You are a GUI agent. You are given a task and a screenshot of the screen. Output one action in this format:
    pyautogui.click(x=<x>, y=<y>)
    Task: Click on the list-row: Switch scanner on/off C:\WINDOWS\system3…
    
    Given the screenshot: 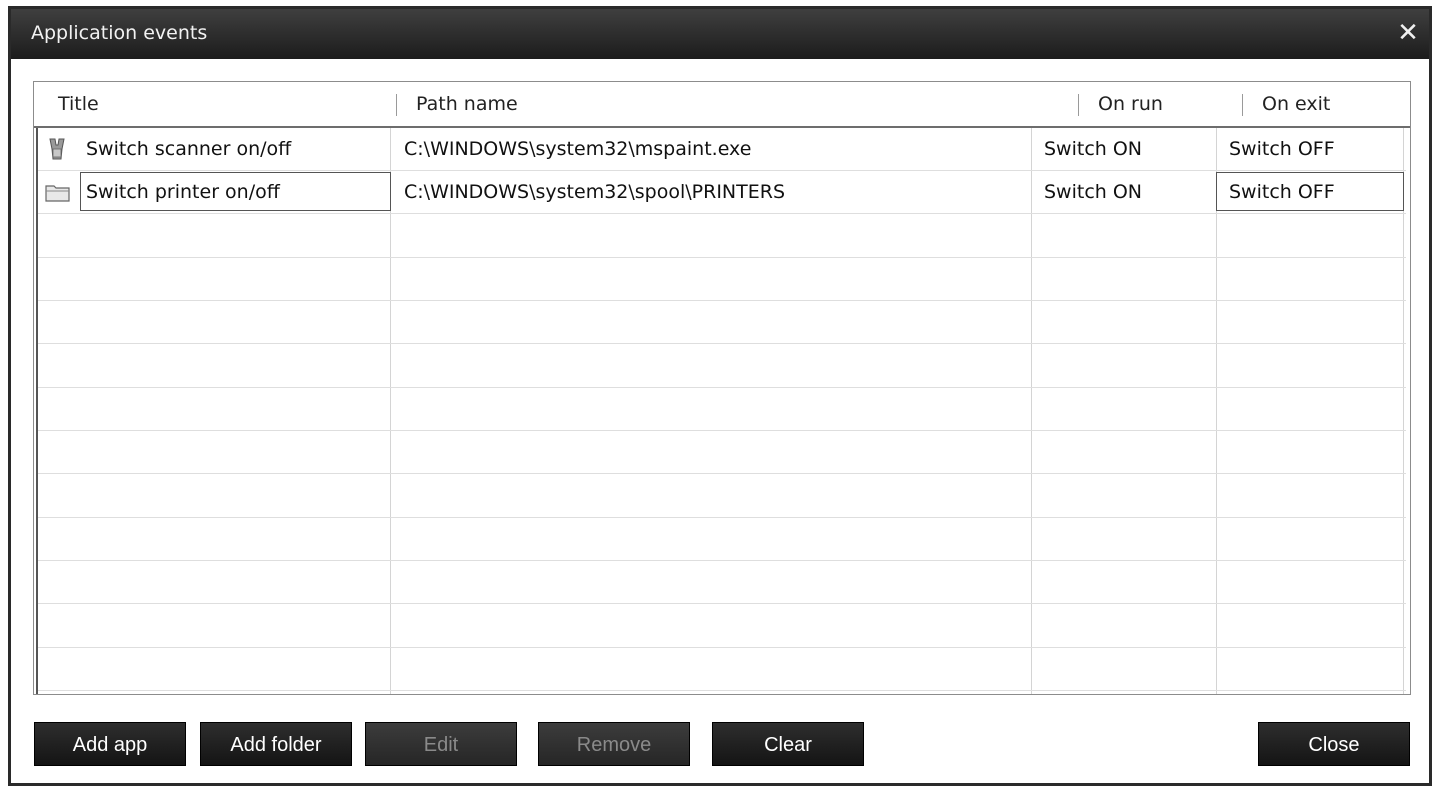 What is the action you would take?
    pyautogui.click(x=722, y=149)
    